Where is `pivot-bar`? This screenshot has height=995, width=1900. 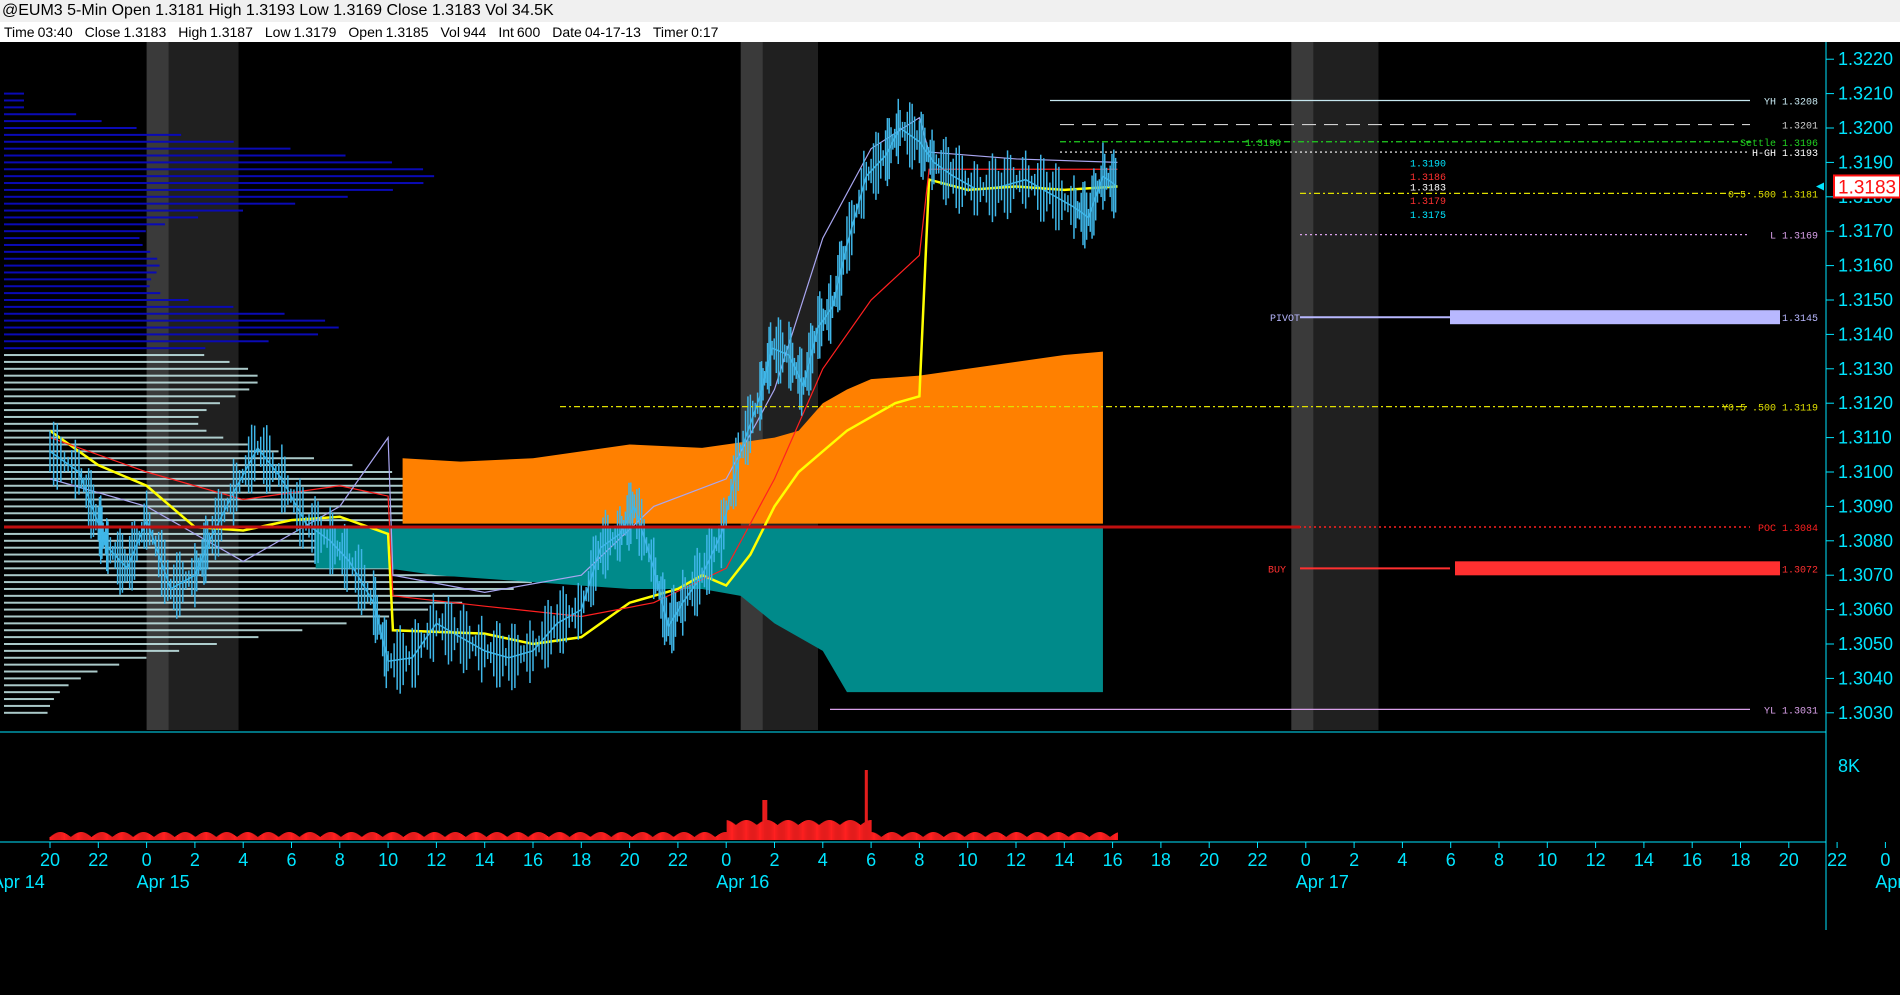
pivot-bar is located at coordinates (1615, 317).